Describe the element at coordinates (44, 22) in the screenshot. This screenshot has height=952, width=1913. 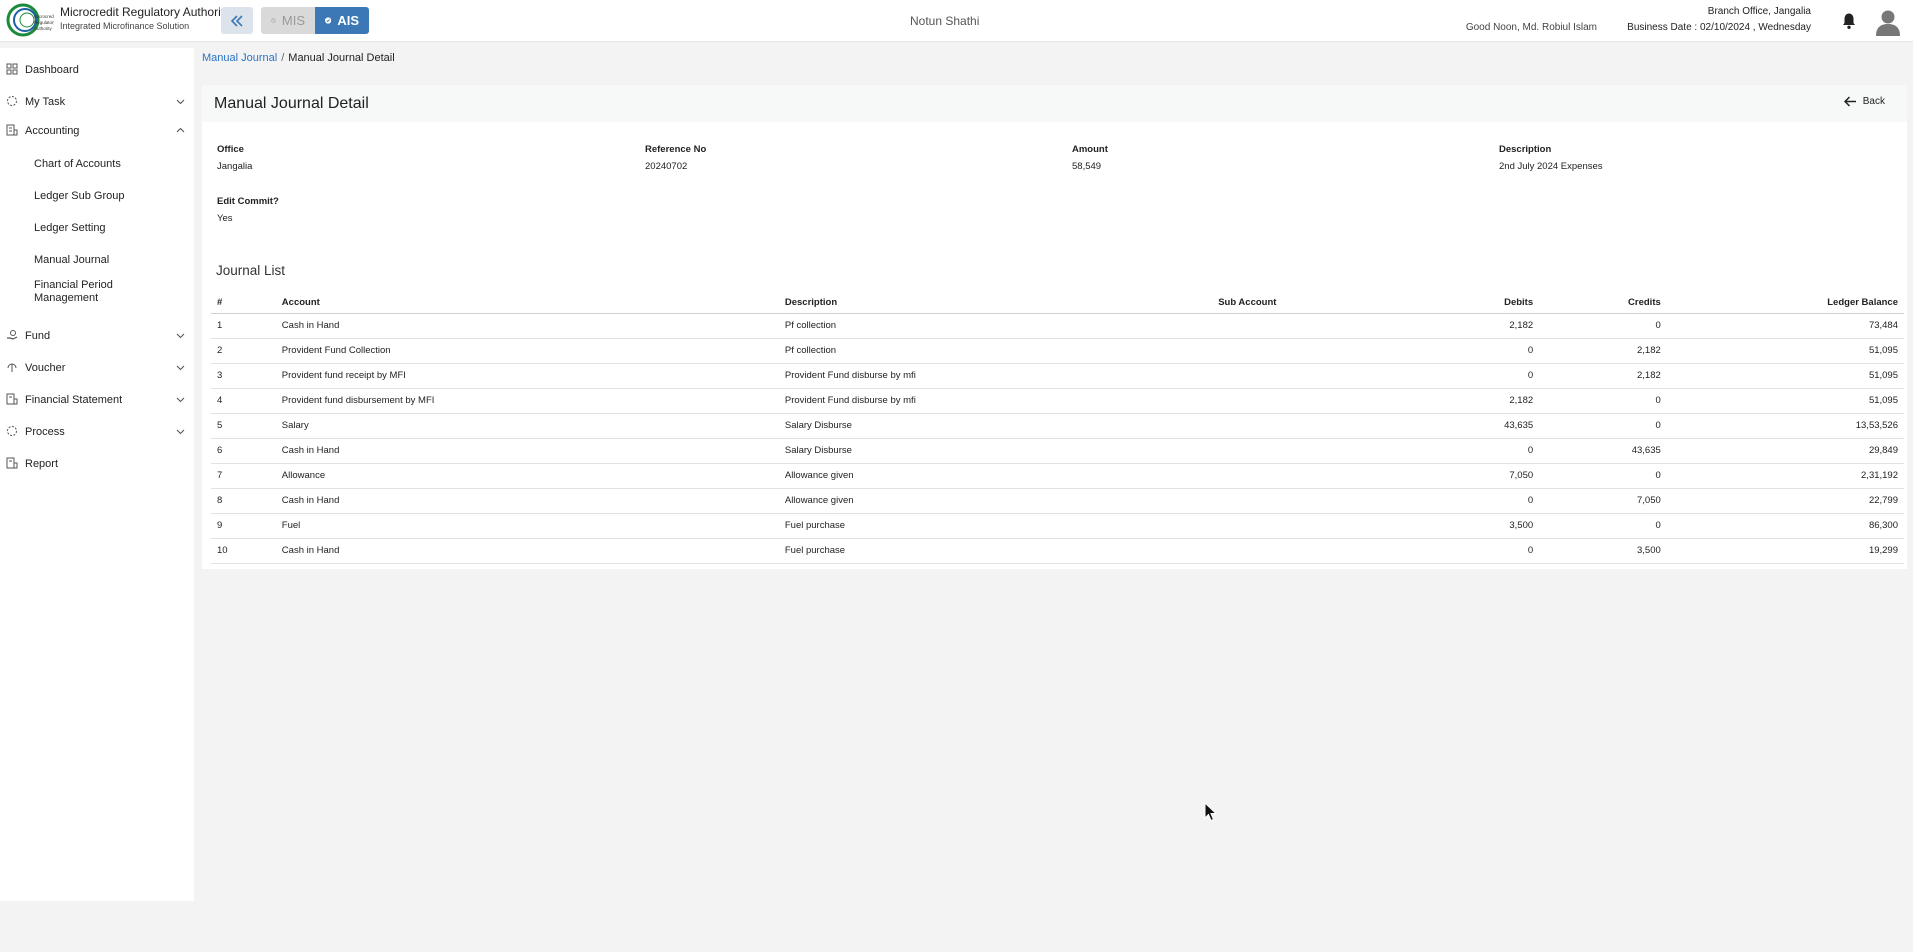
I see `svg-text: Regulatory` at that location.